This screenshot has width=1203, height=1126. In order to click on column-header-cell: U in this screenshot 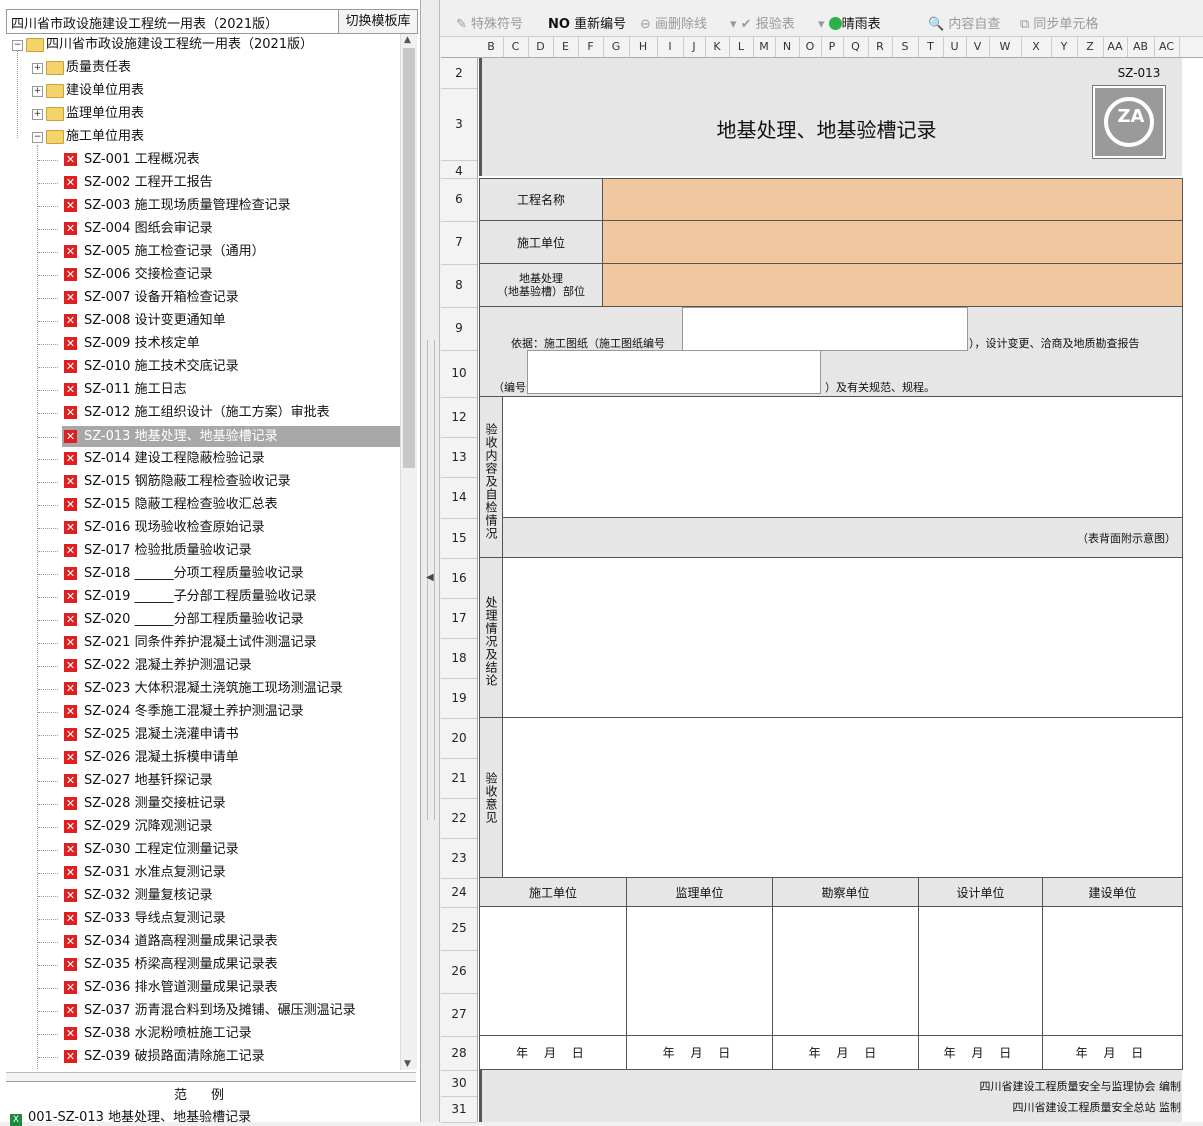, I will do `click(955, 47)`.